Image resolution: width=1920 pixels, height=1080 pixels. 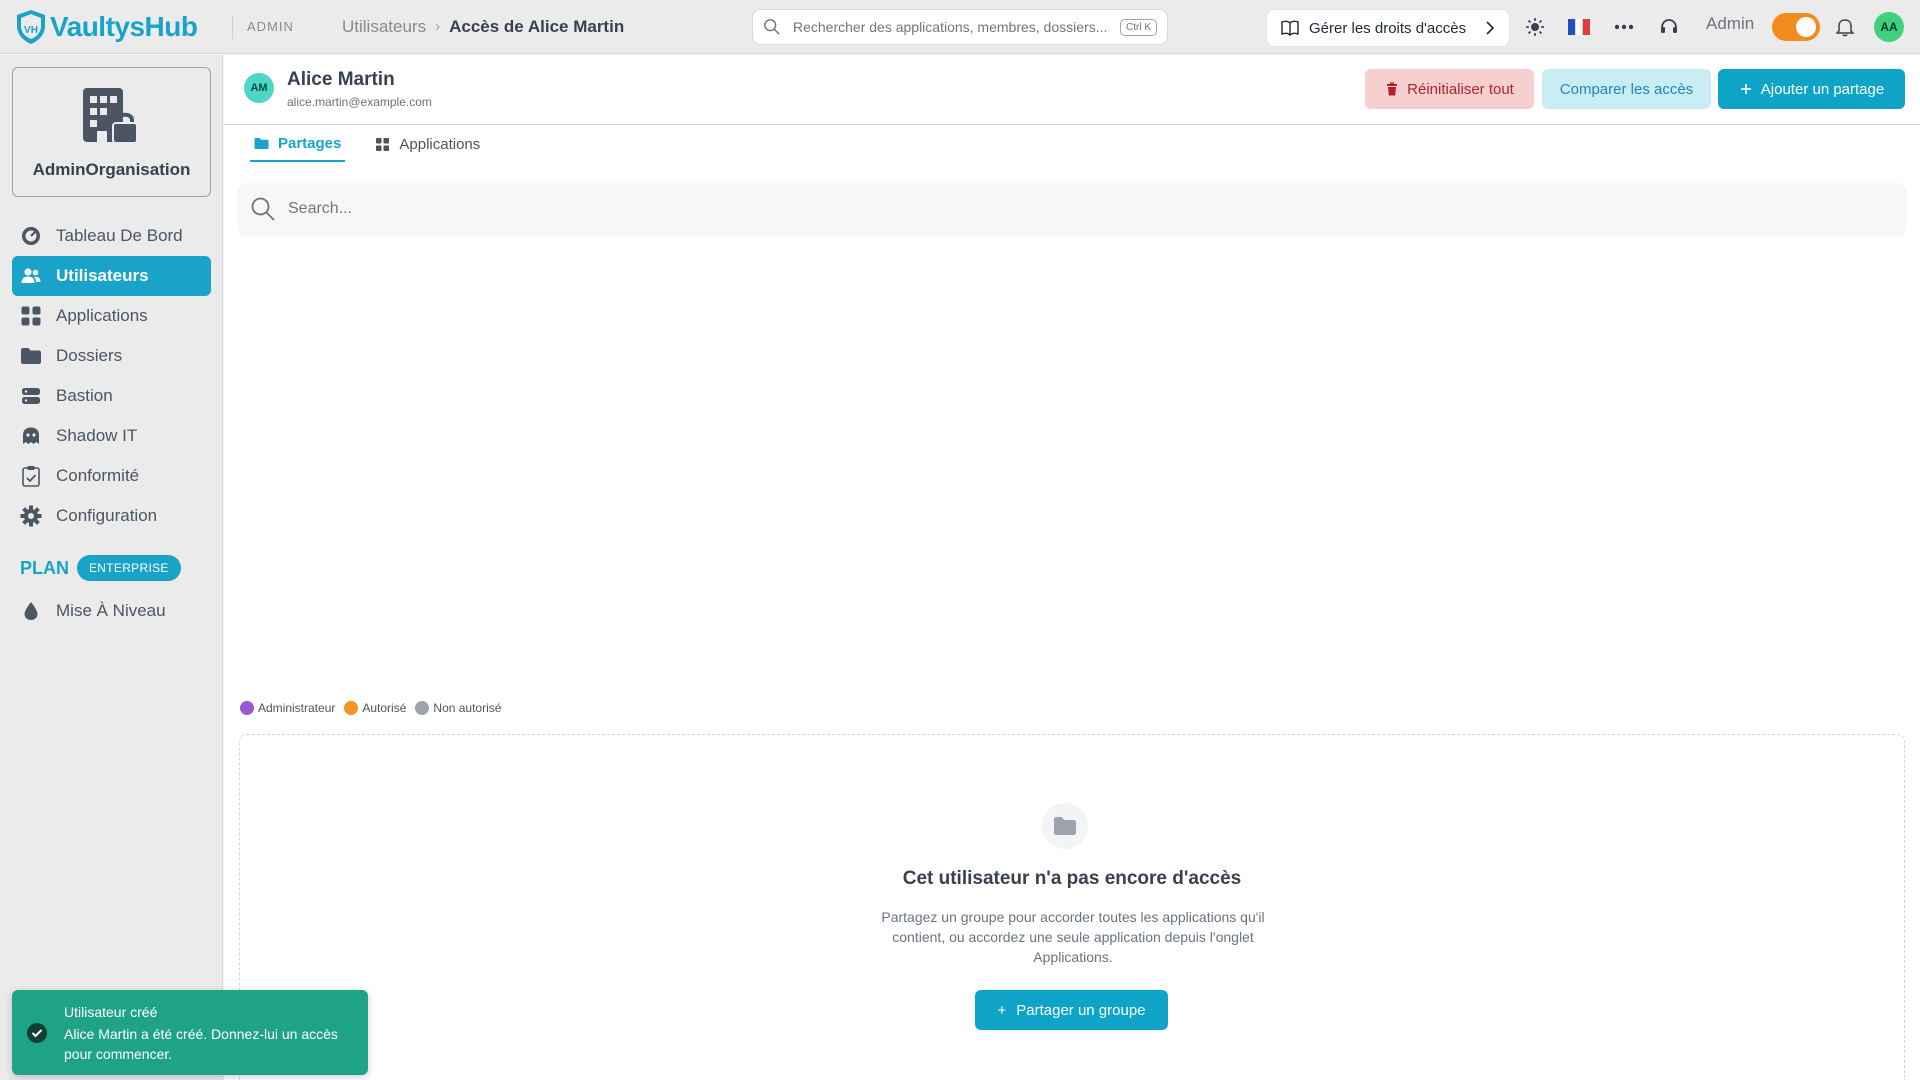 I want to click on legend-unauthorized: Non autorisé, so click(x=458, y=708).